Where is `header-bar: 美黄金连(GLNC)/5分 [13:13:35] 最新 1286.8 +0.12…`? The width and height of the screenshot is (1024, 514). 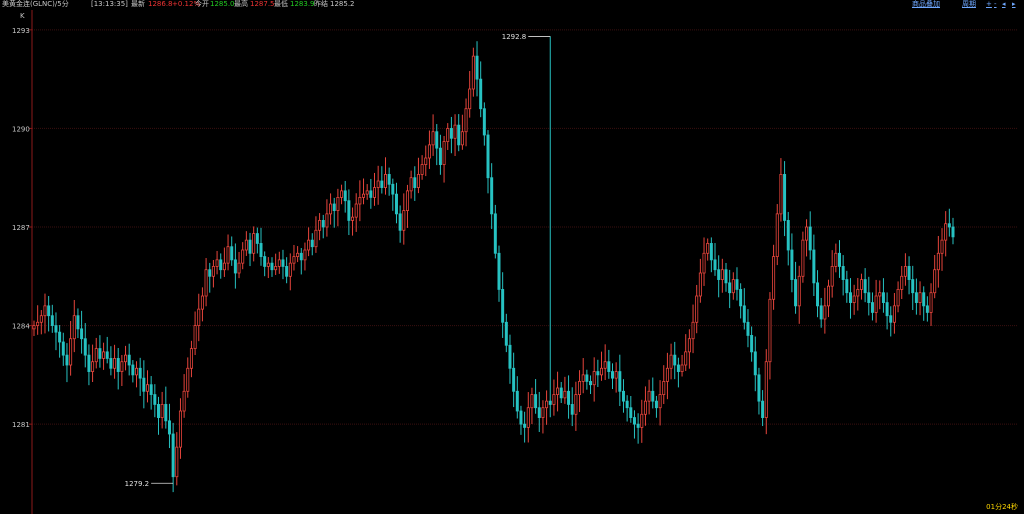 header-bar: 美黄金连(GLNC)/5分 [13:13:35] 最新 1286.8 +0.12… is located at coordinates (512, 5).